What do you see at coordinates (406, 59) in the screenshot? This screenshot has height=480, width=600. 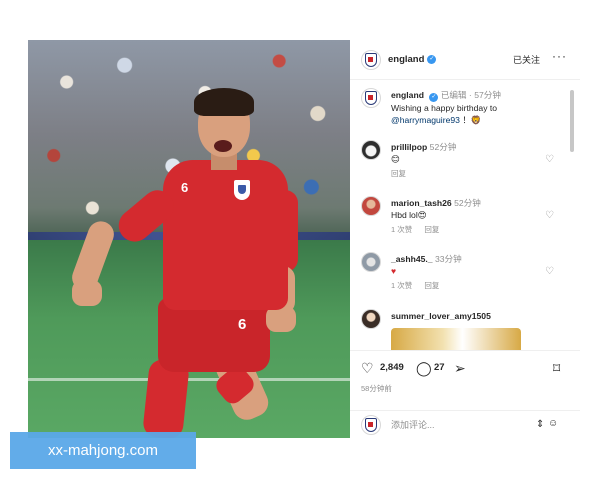 I see `header-username: england` at bounding box center [406, 59].